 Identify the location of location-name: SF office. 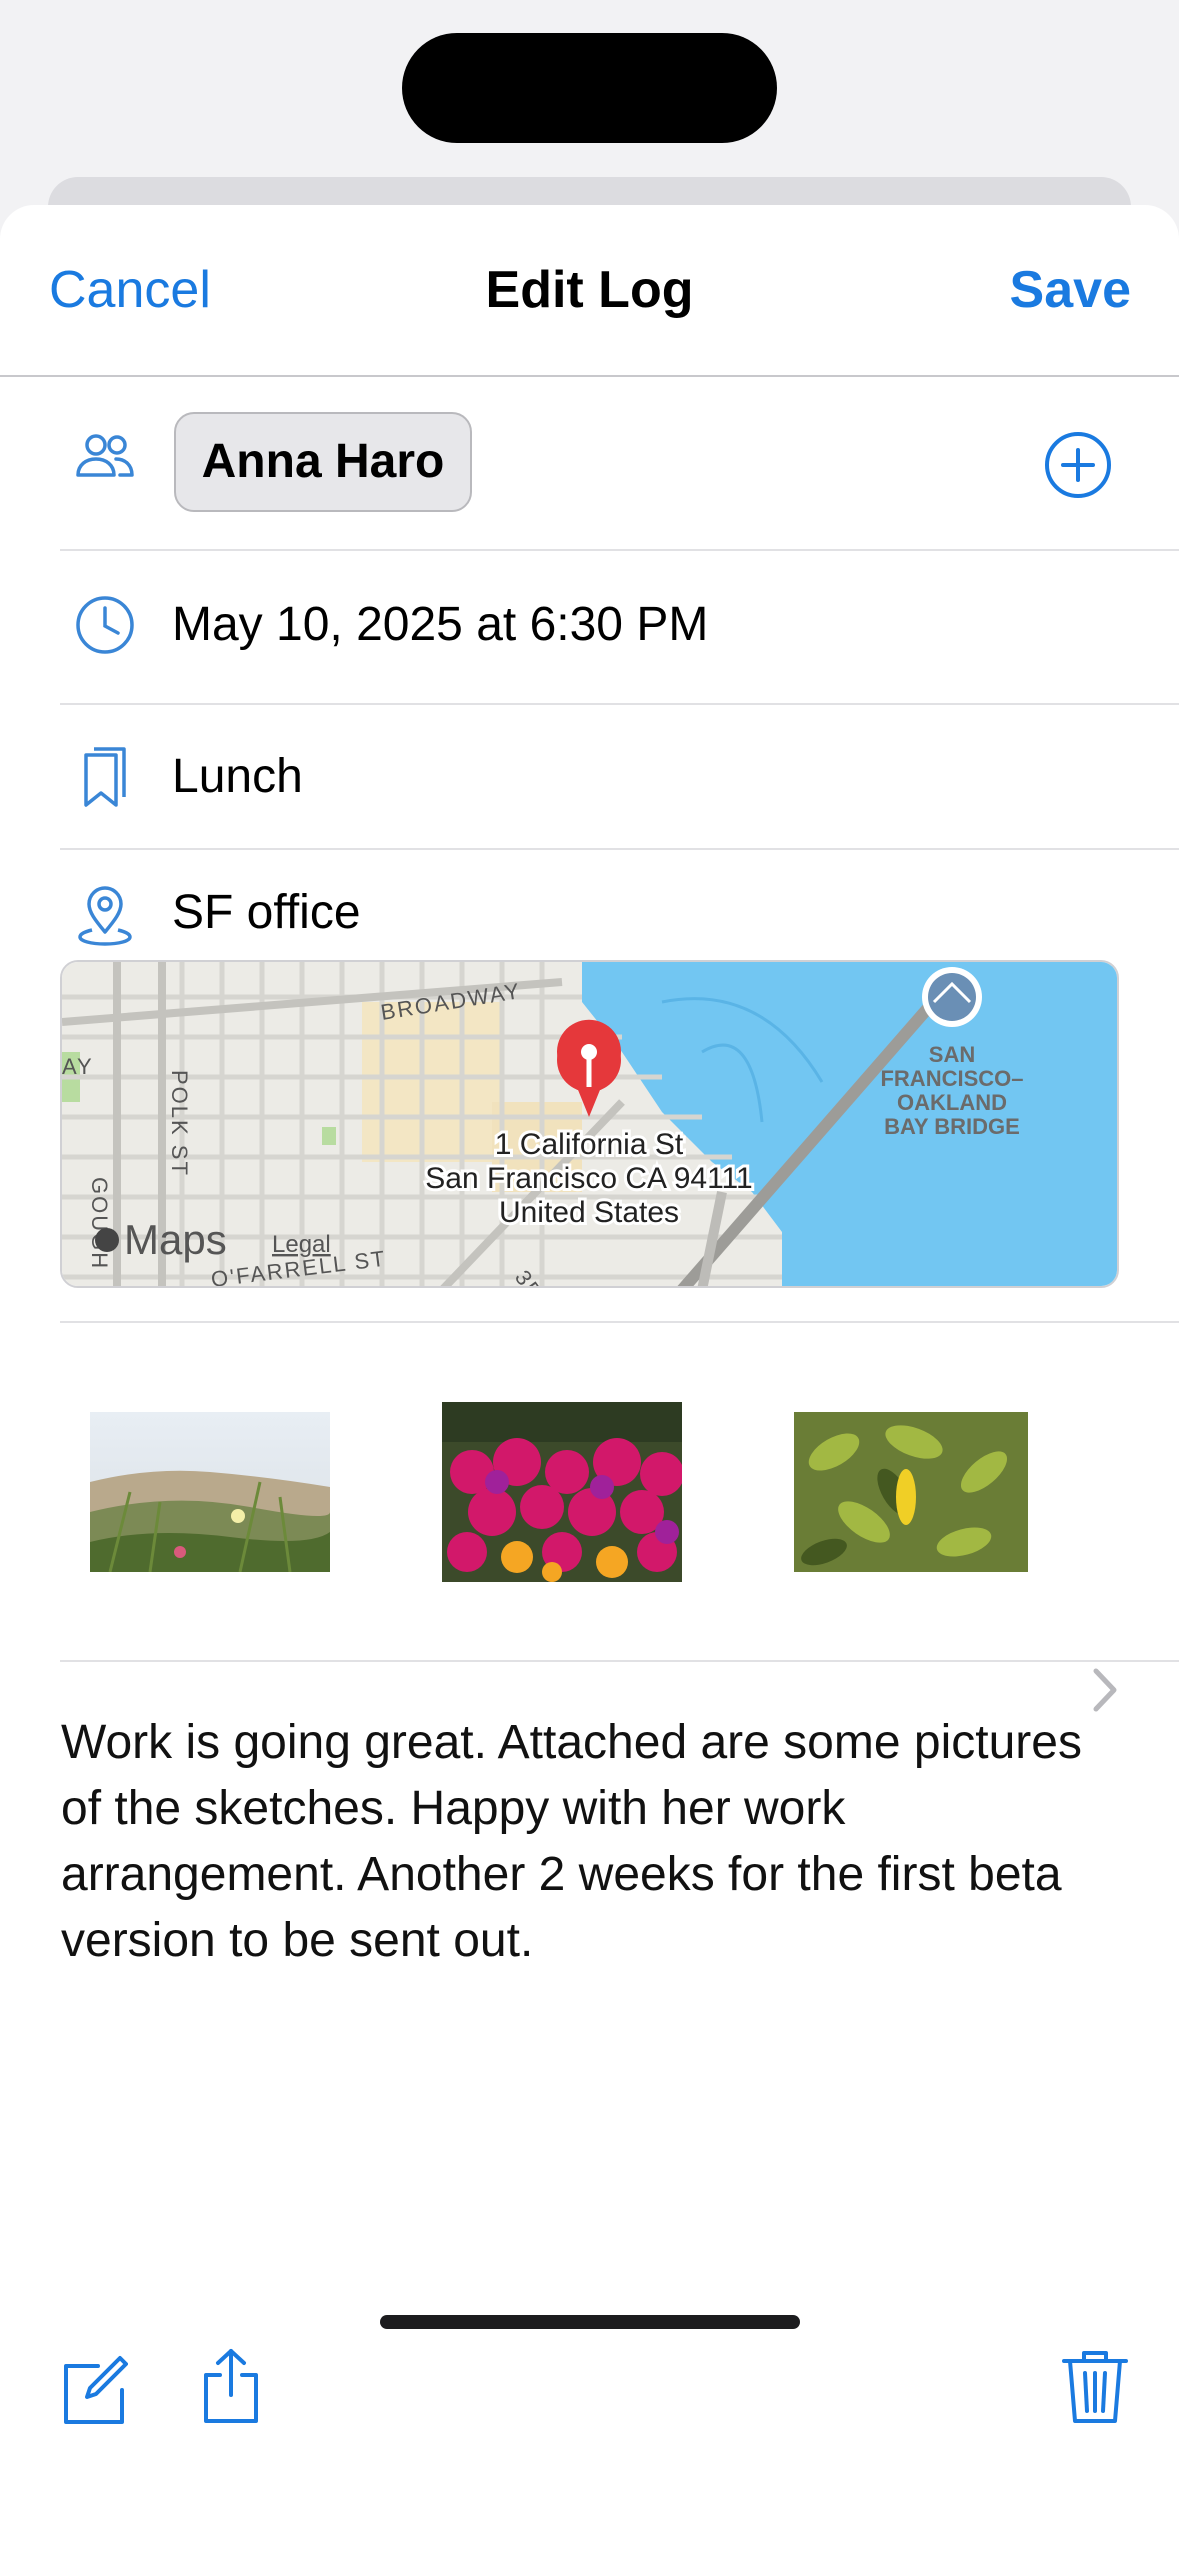
(266, 912).